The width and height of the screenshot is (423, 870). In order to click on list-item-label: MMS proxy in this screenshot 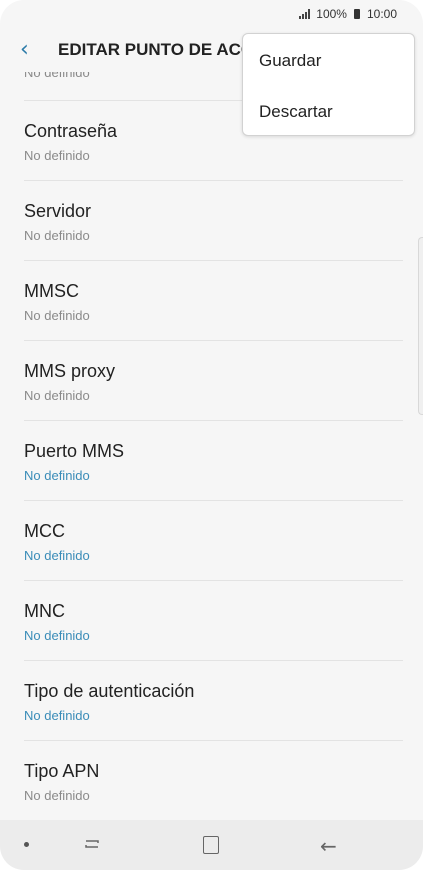, I will do `click(70, 371)`.